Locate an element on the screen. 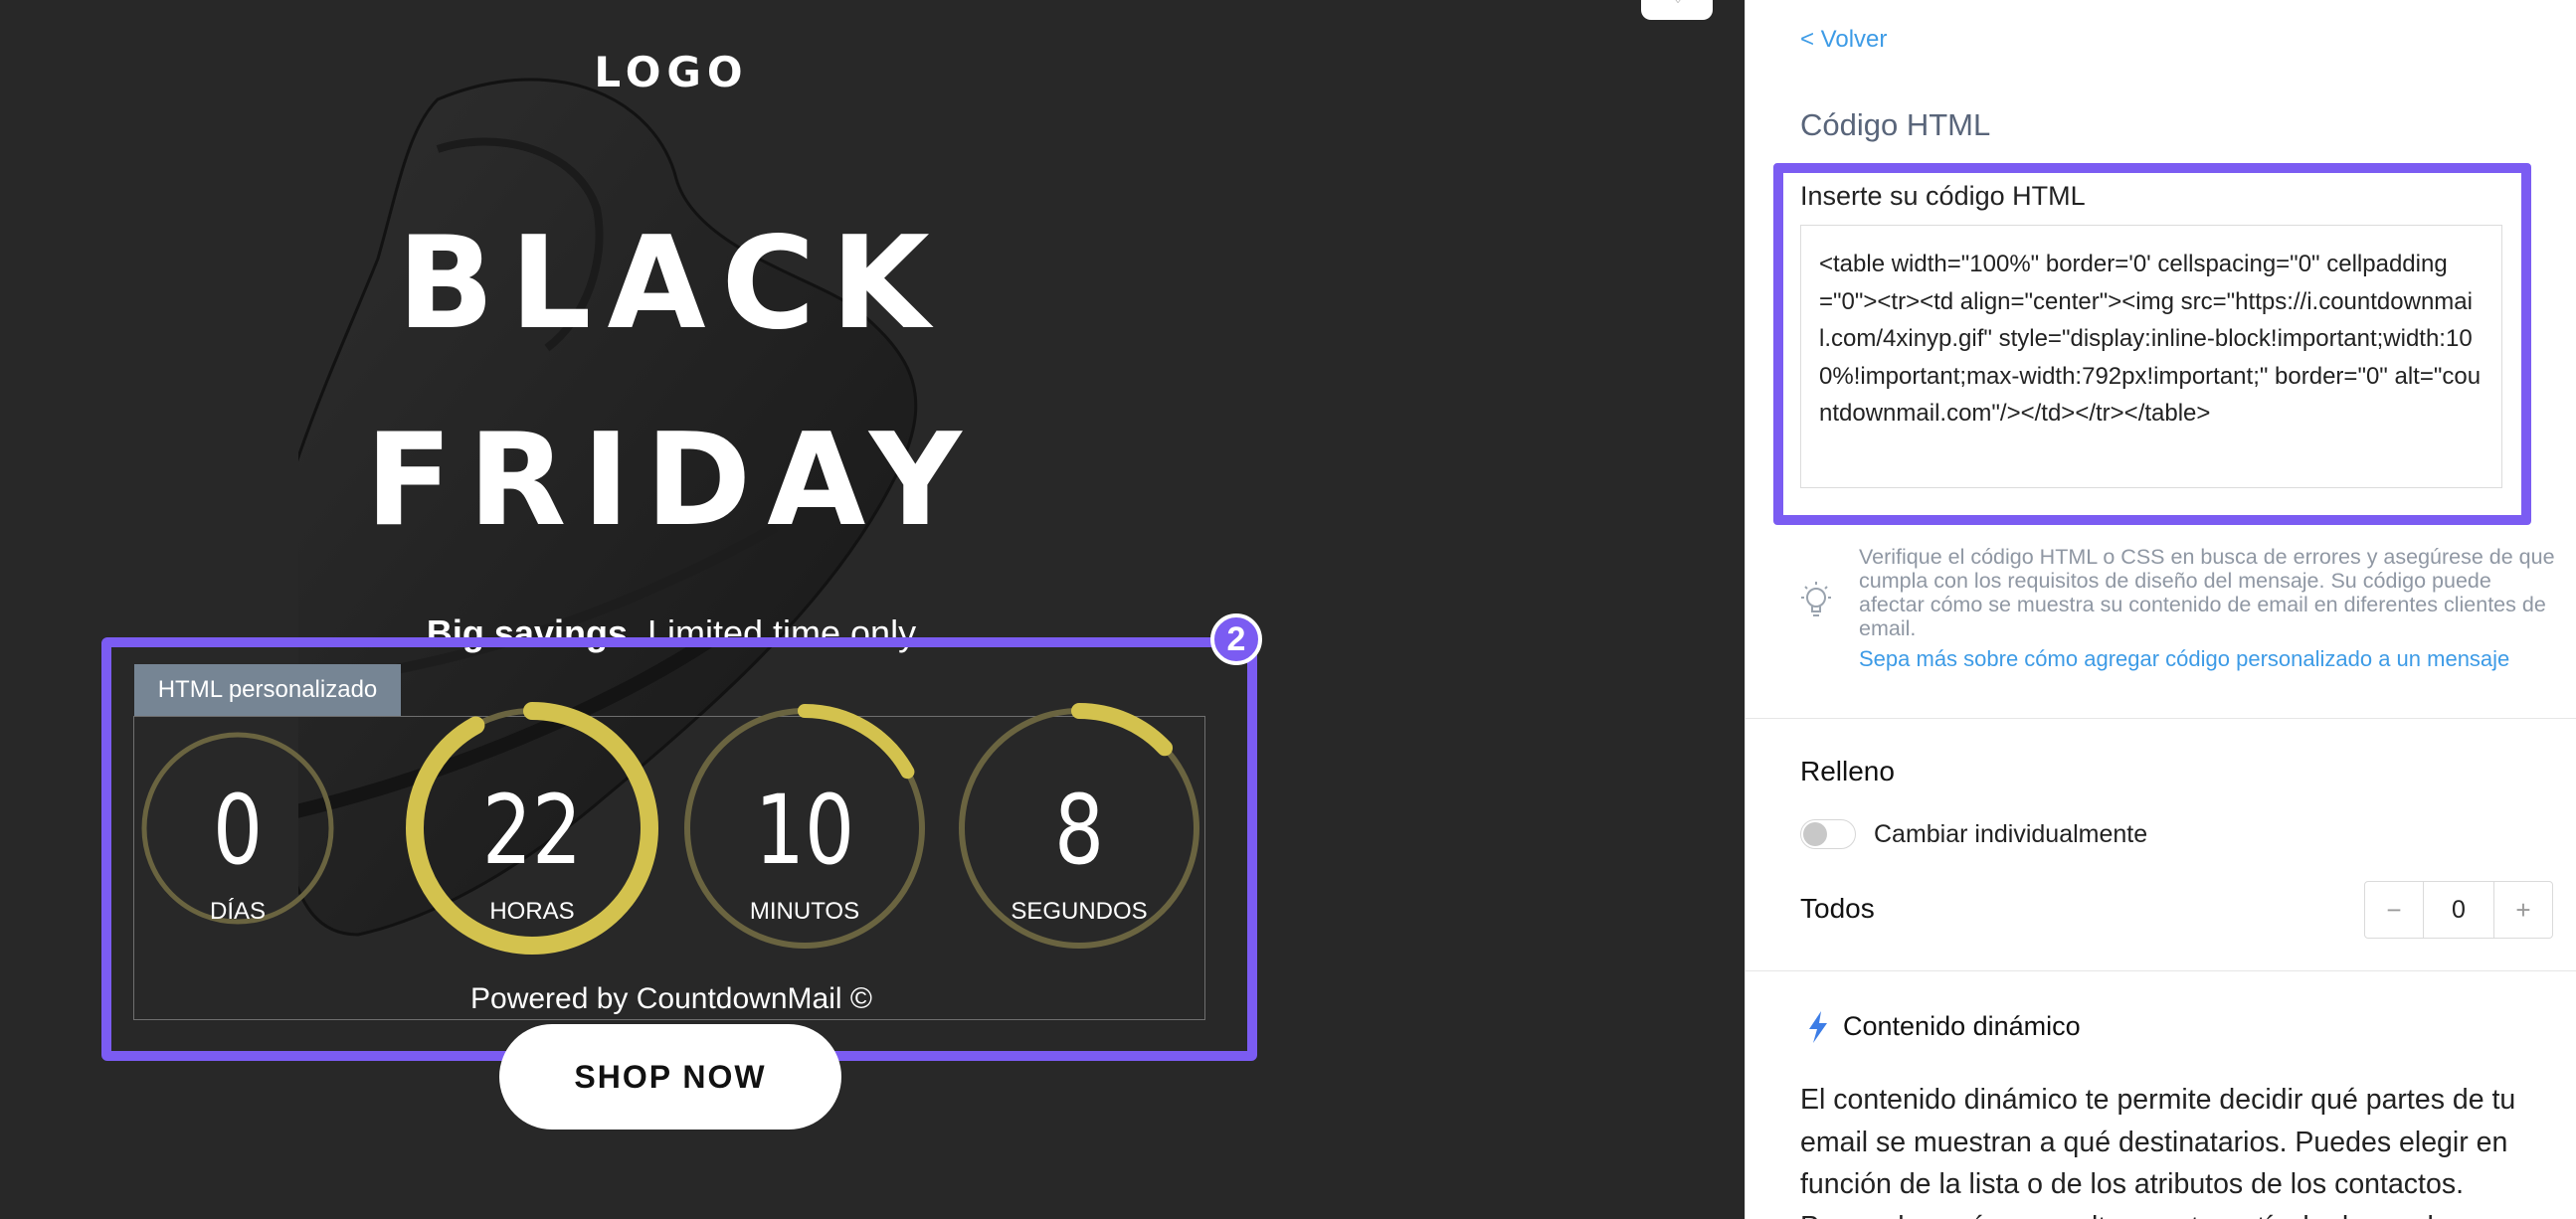  favorite-button: ♡ is located at coordinates (1677, 10).